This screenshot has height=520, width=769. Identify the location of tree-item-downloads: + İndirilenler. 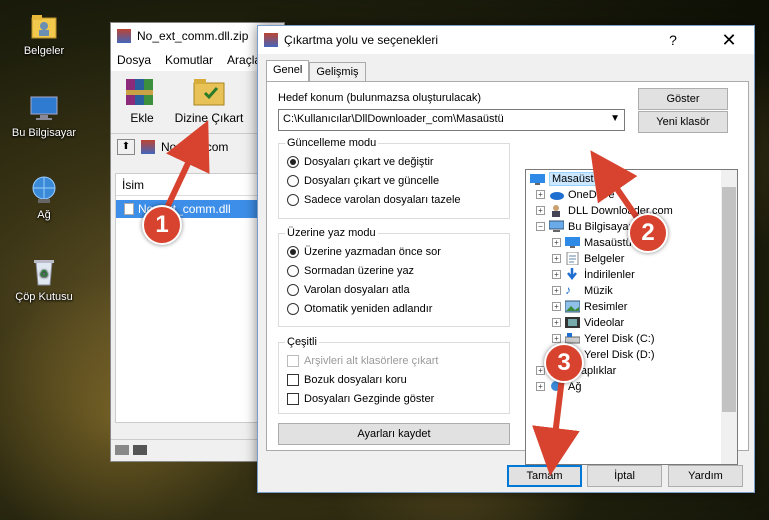
(593, 274).